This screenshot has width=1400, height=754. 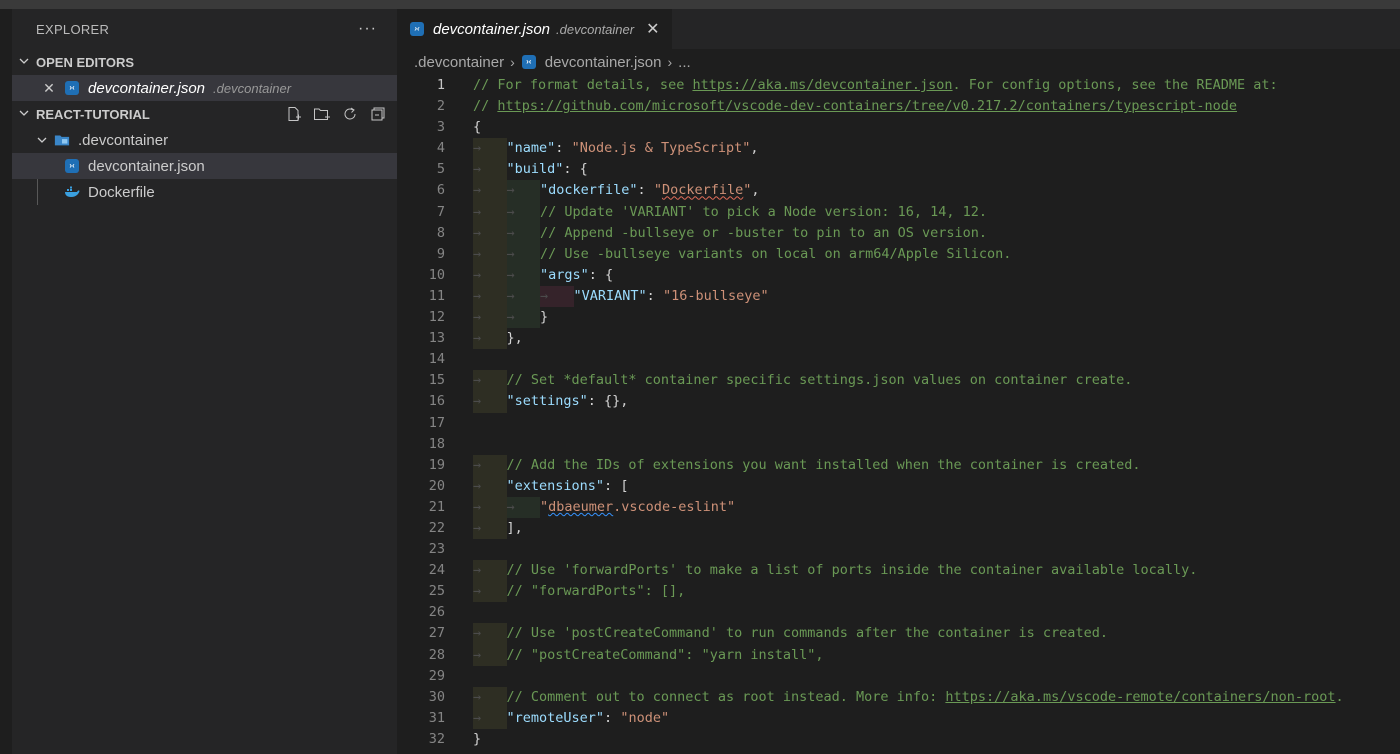 What do you see at coordinates (616, 149) in the screenshot?
I see `code-text: → "name": "Node.js & TypeScript",` at bounding box center [616, 149].